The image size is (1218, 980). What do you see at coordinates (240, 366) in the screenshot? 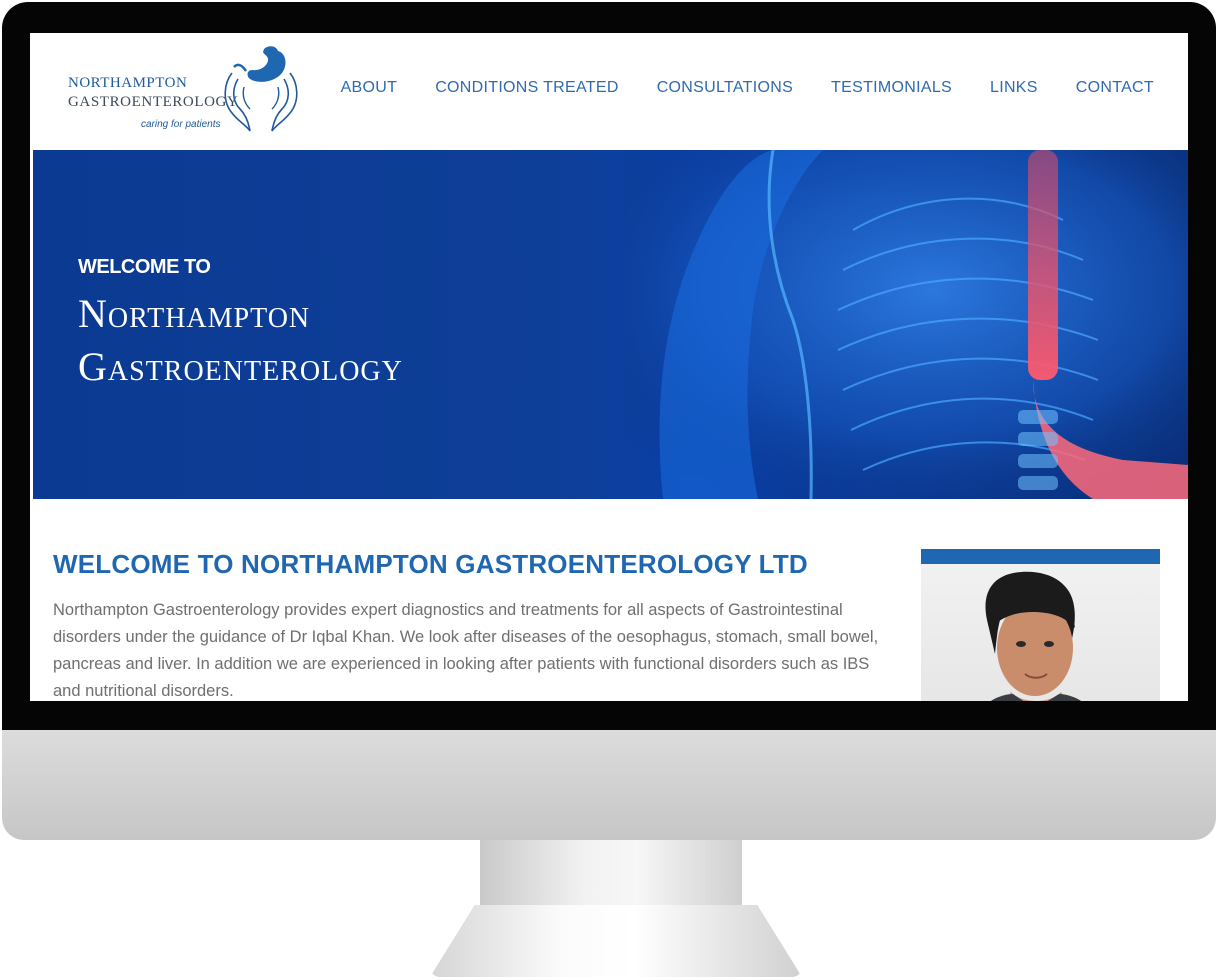
I see `hero-title-line2: Gastroenterology` at bounding box center [240, 366].